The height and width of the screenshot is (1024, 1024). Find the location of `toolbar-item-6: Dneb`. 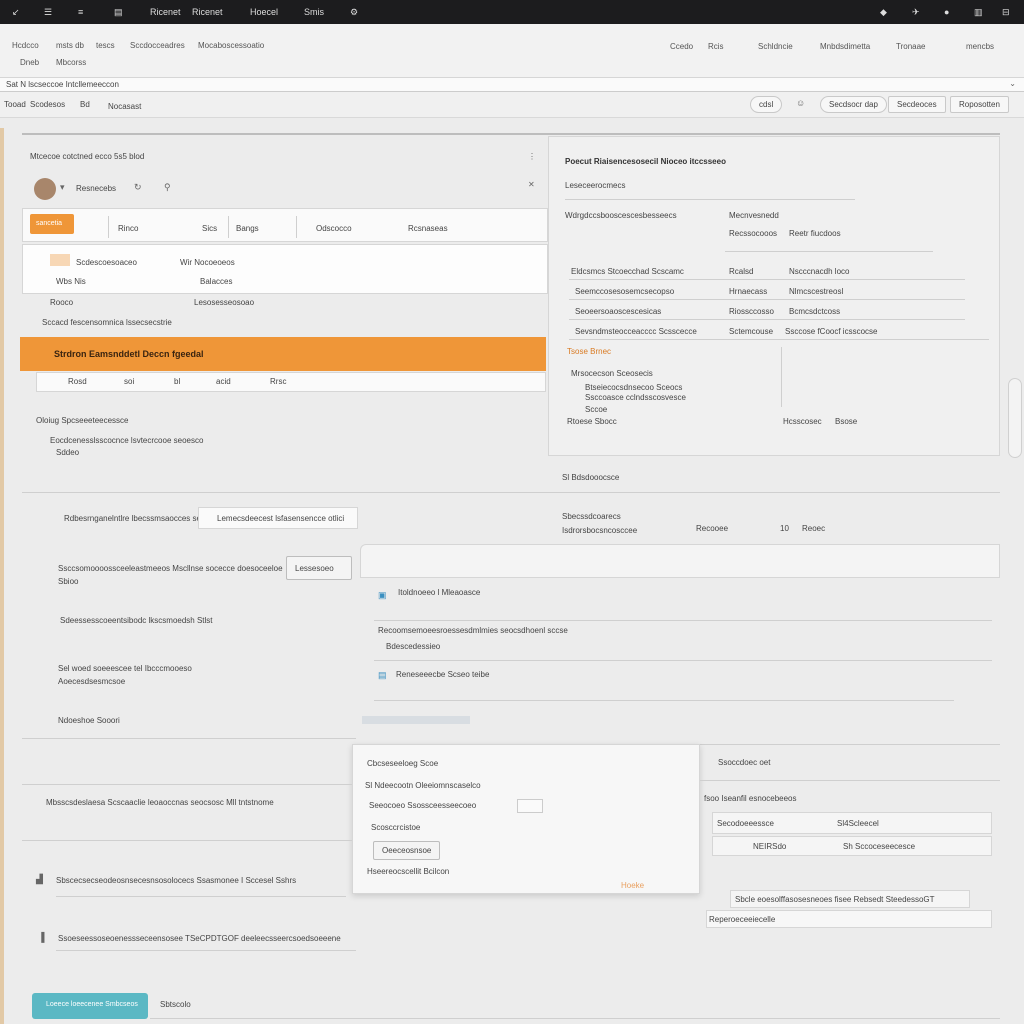

toolbar-item-6: Dneb is located at coordinates (29, 62).